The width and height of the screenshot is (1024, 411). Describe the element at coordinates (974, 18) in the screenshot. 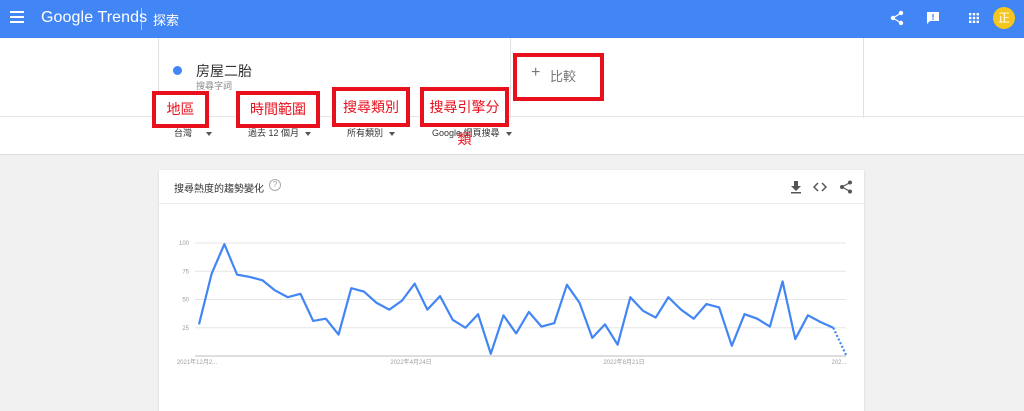

I see `apps-grid-icon` at that location.